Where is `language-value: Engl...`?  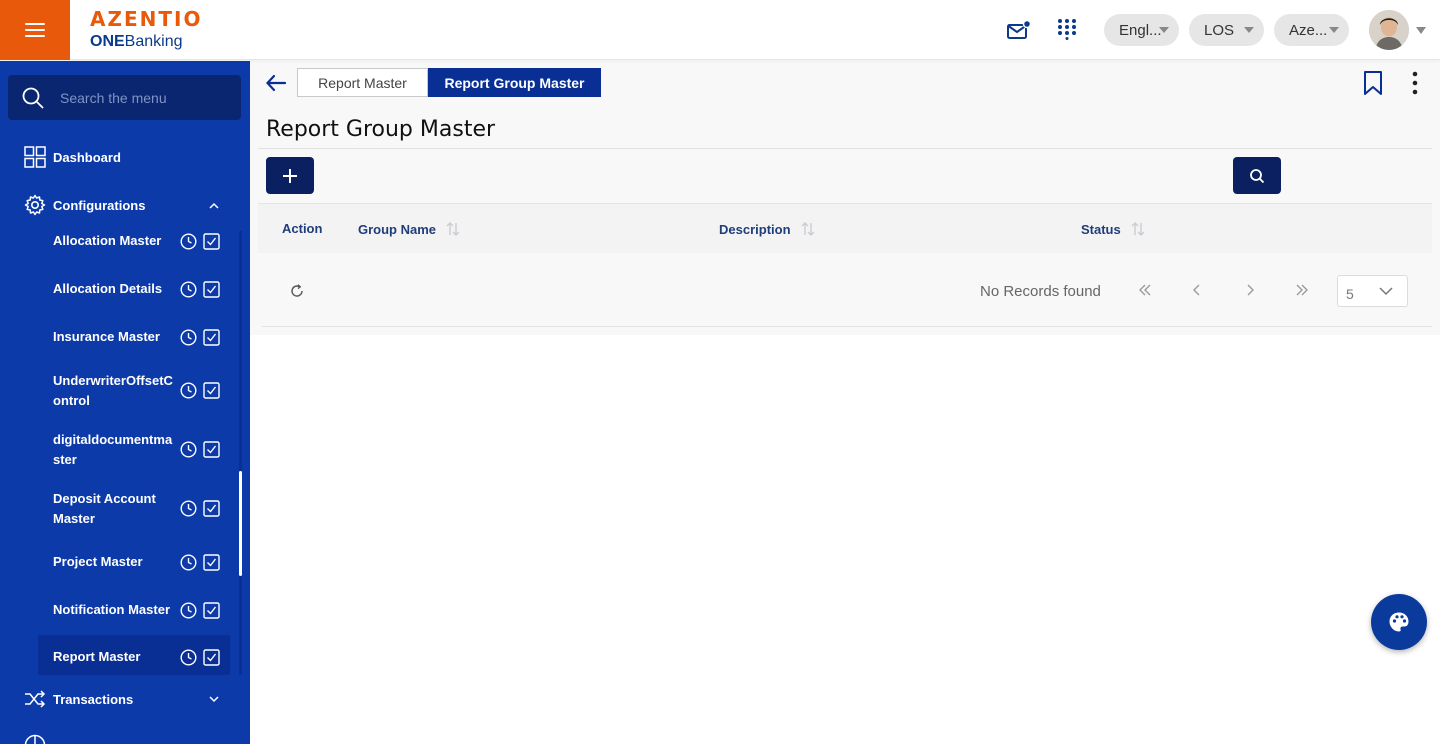 language-value: Engl... is located at coordinates (1140, 30).